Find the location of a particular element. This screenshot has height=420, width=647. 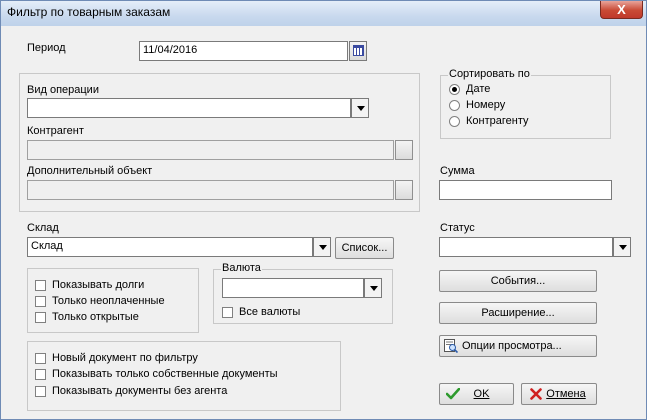

sort-by-counterparty-label: Контрагенту is located at coordinates (497, 121).